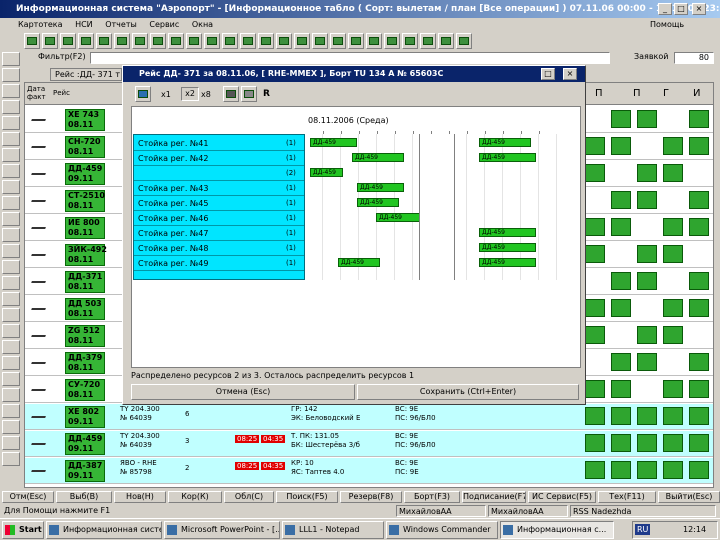  Describe the element at coordinates (85, 201) in the screenshot. I see `flight-cell: СТ-2510 08.11` at that location.